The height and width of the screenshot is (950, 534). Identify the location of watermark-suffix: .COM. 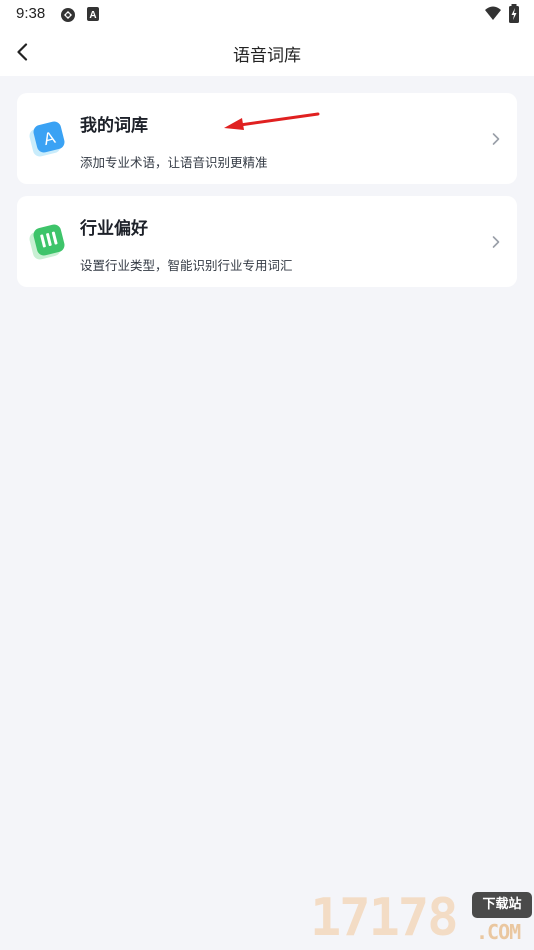
(498, 932).